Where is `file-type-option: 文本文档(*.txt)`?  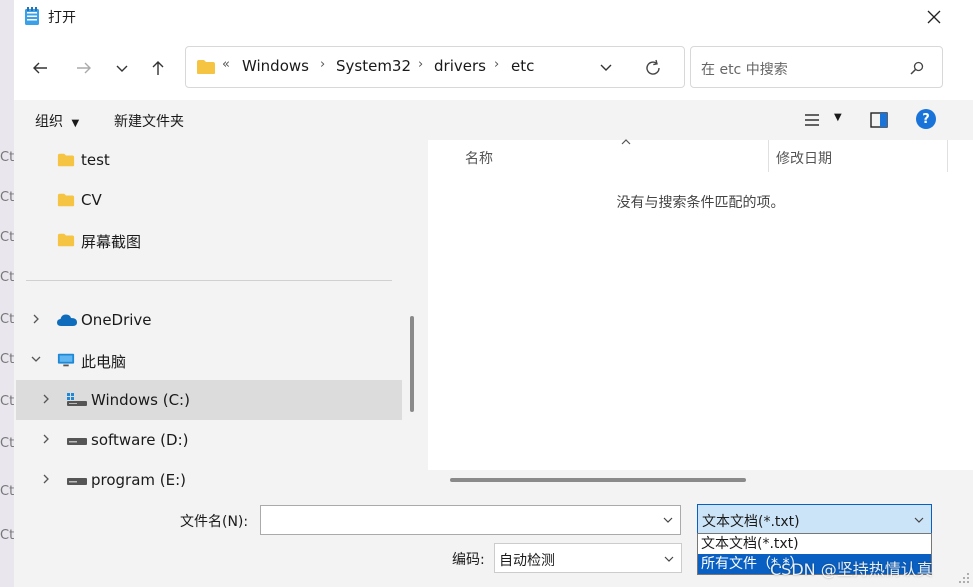
file-type-option: 文本文档(*.txt) is located at coordinates (814, 544).